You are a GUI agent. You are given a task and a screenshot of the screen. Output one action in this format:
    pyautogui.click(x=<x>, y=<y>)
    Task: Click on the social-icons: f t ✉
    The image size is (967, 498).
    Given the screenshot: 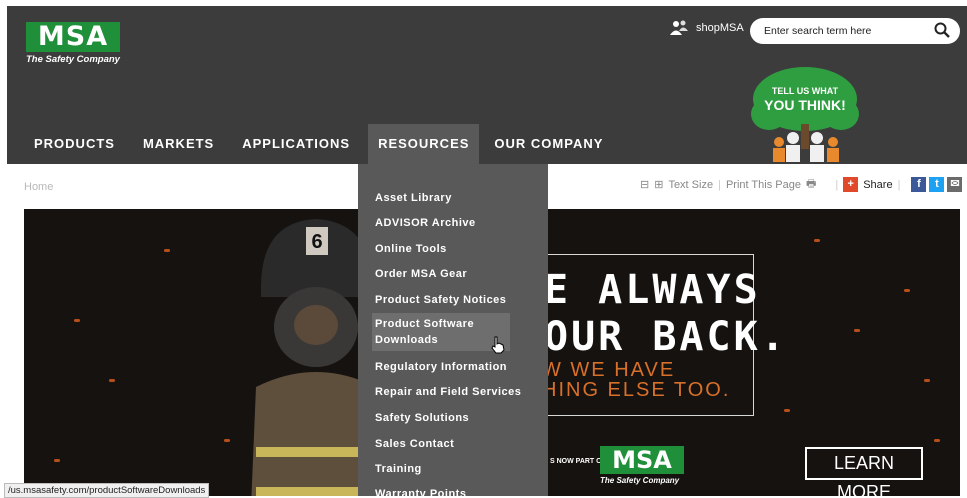 What is the action you would take?
    pyautogui.click(x=937, y=184)
    